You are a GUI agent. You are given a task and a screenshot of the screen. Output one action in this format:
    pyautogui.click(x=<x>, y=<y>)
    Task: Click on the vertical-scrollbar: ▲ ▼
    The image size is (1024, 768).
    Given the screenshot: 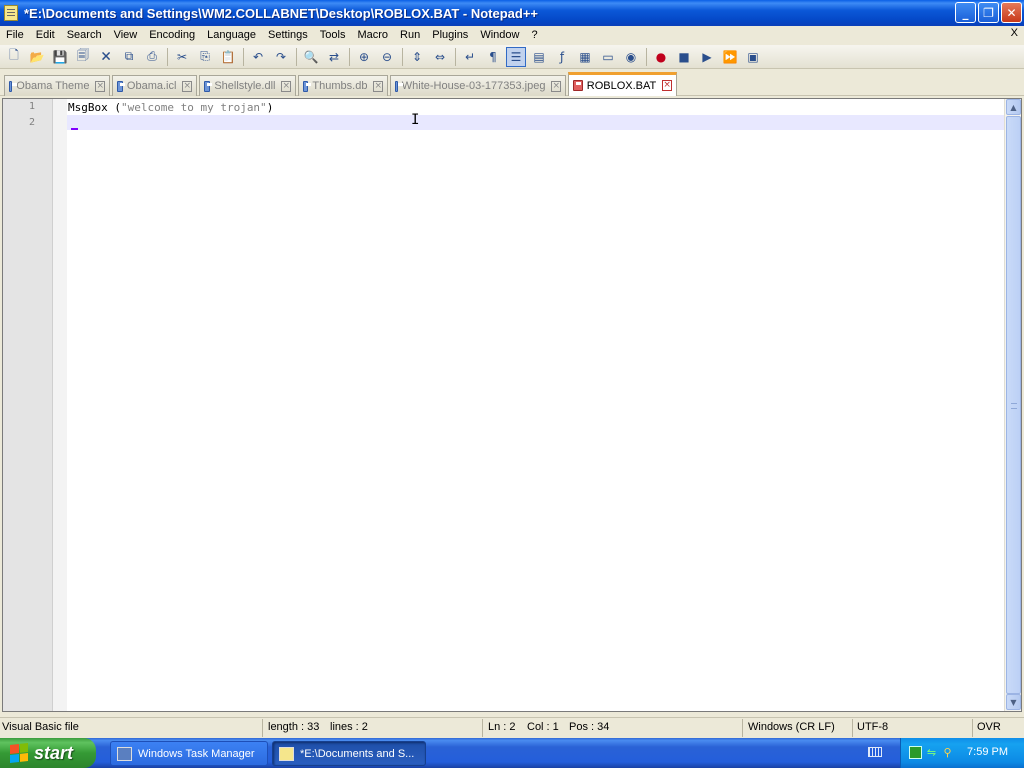 What is the action you would take?
    pyautogui.click(x=1012, y=405)
    